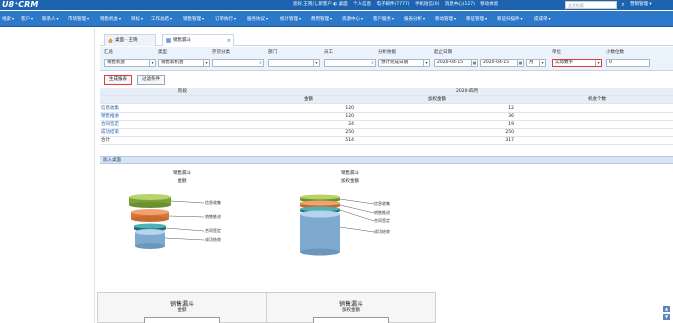 This screenshot has width=673, height=323. I want to click on nav-item-leads: 线索, so click(8, 19).